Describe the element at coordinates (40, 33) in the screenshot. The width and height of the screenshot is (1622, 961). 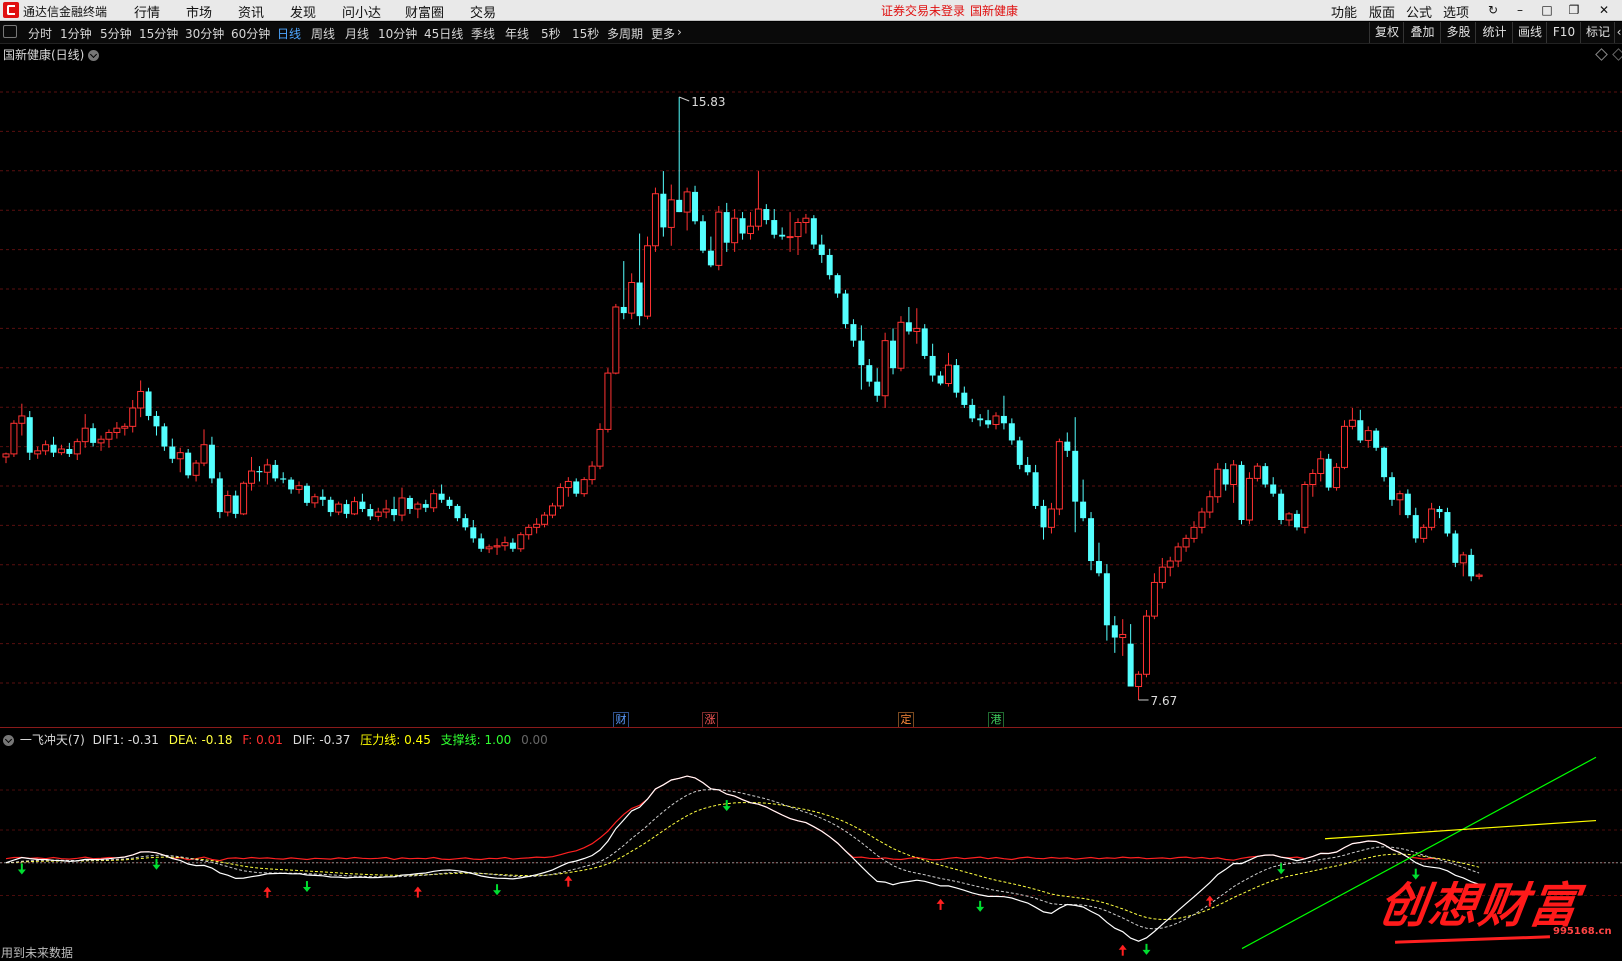
I see `period-tab-timeshare: 分时` at that location.